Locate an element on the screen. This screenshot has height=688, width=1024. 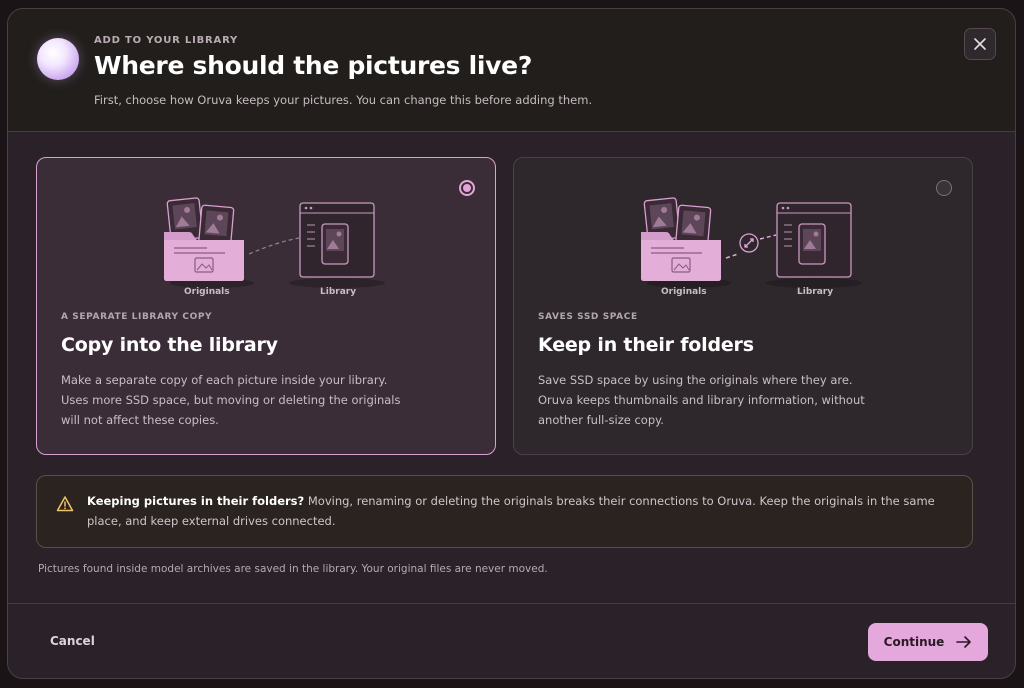
continue-button: Continue is located at coordinates (928, 642).